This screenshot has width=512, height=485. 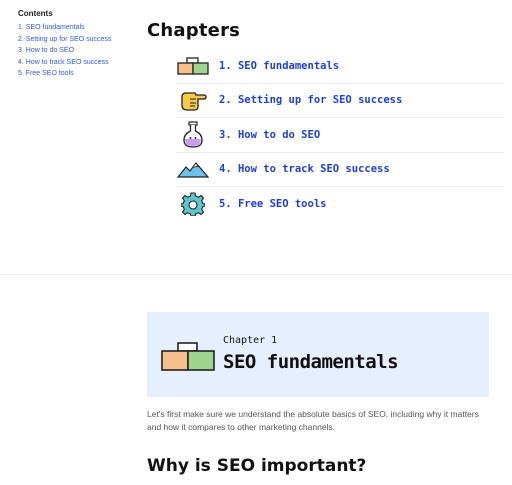 I want to click on toc-link-setting-up: 2. Setting up for SEO success, so click(x=73, y=40).